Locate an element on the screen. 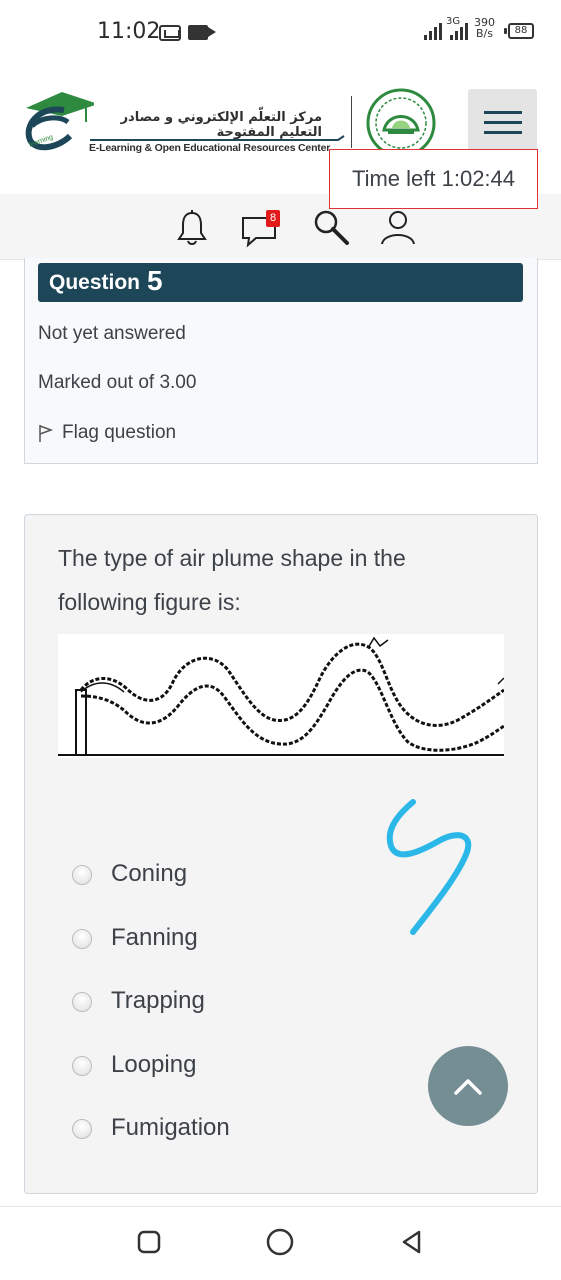 This screenshot has width=561, height=1280. status-bar: 11:02 3G 390 B/s 88 is located at coordinates (280, 32).